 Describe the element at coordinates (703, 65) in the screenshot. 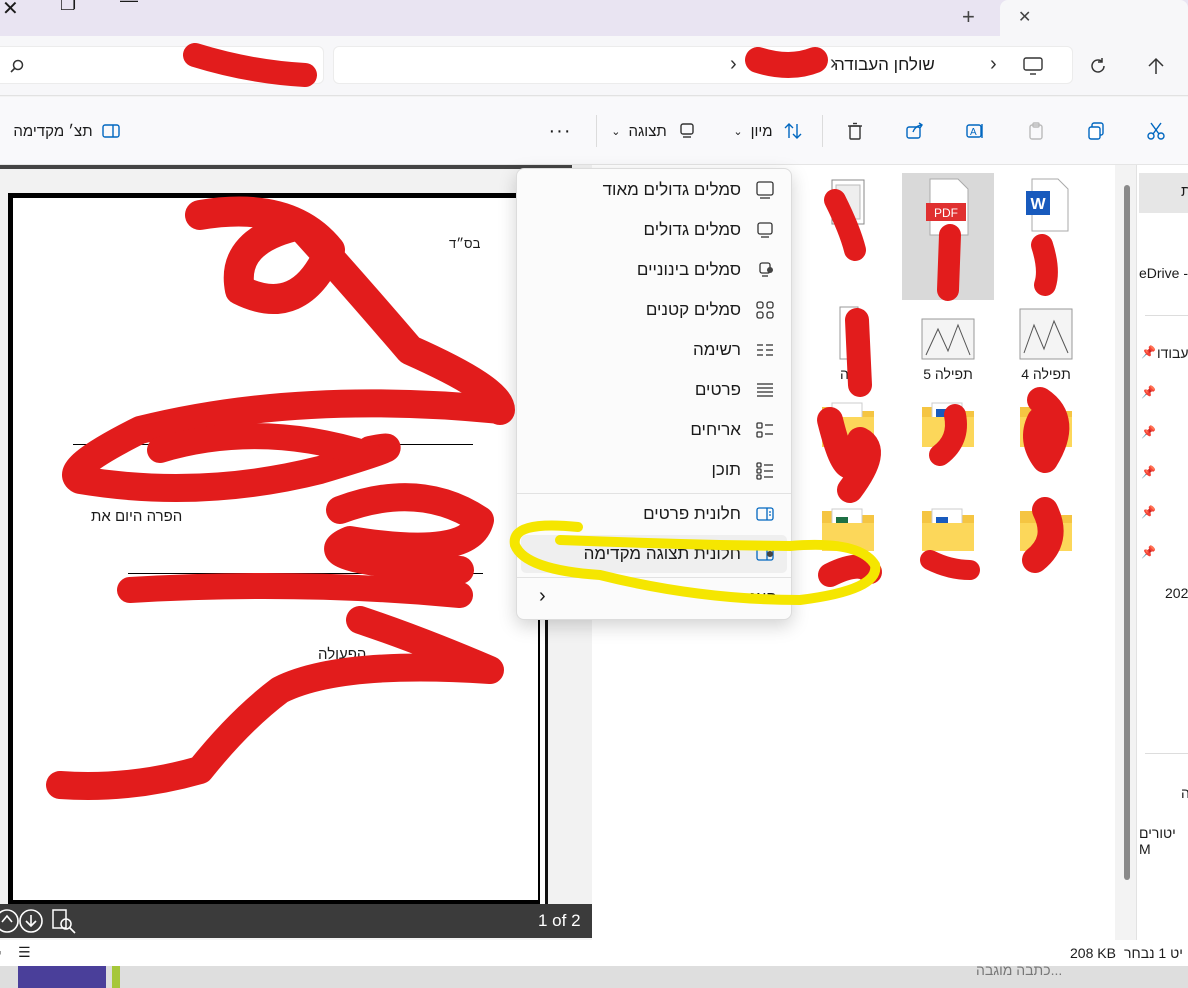

I see `path-box: › שולחן העבודה ›` at that location.